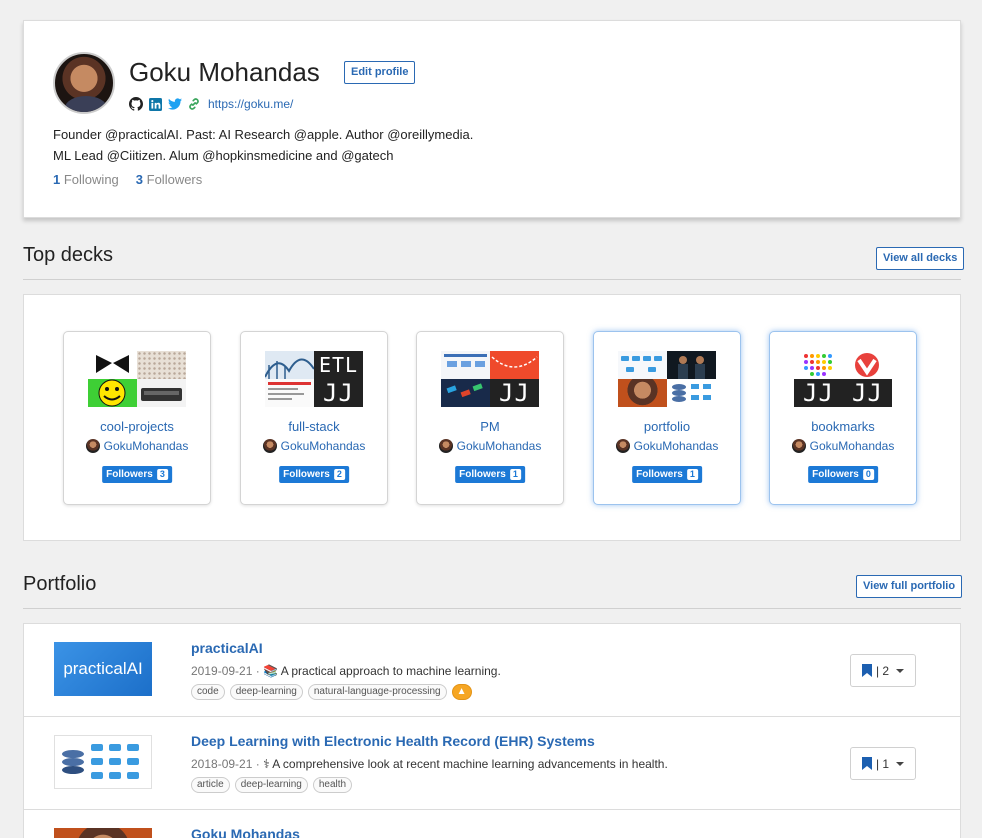  What do you see at coordinates (137, 474) in the screenshot?
I see `followers-badge: Followers 3` at bounding box center [137, 474].